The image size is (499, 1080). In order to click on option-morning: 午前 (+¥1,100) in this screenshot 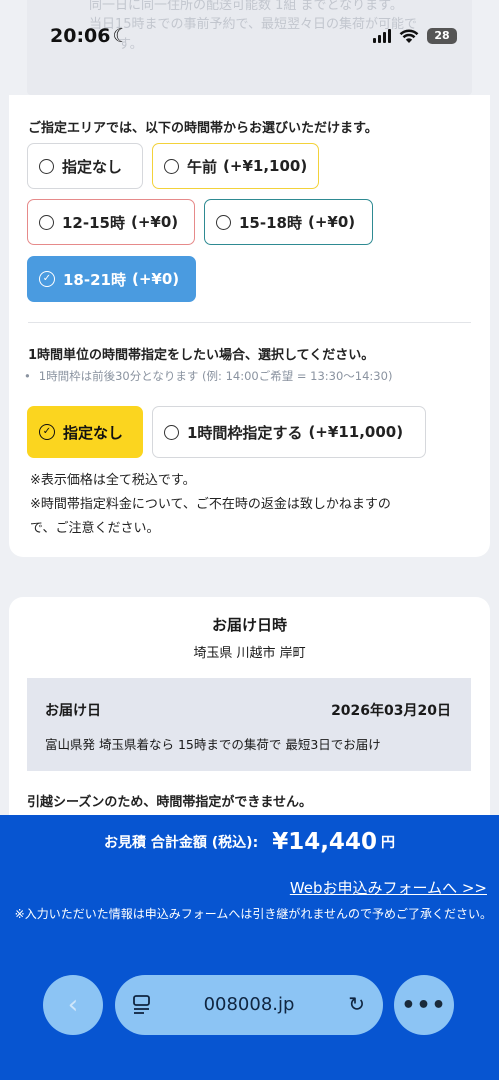, I will do `click(235, 166)`.